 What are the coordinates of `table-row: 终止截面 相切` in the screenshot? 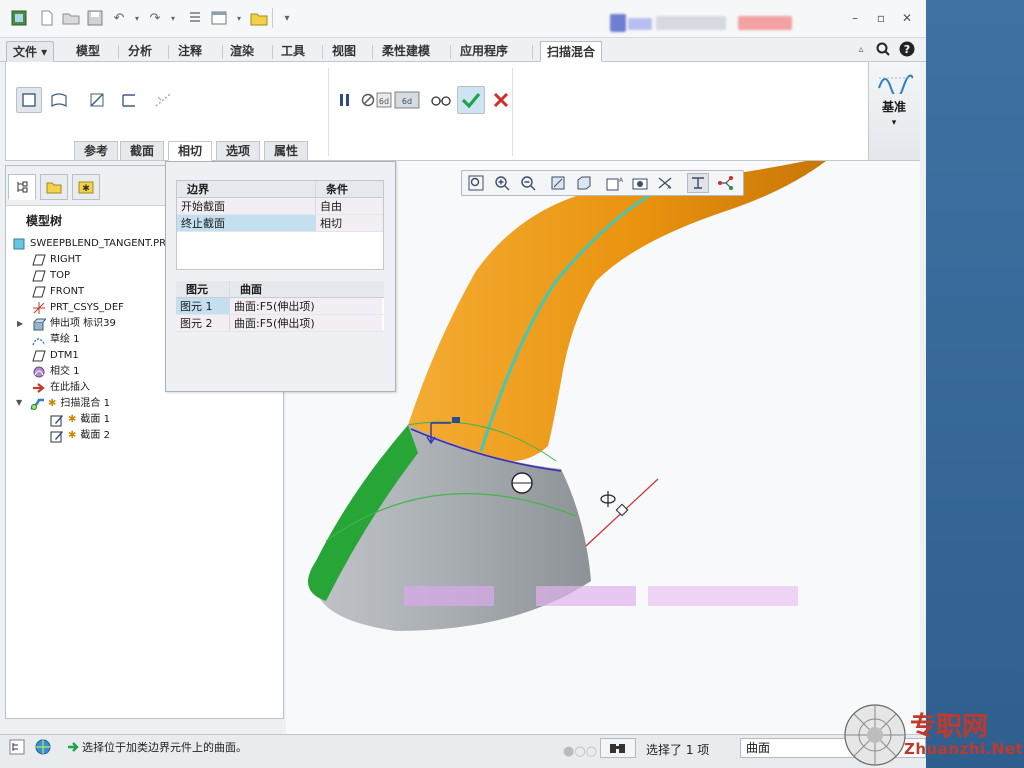 It's located at (280, 223).